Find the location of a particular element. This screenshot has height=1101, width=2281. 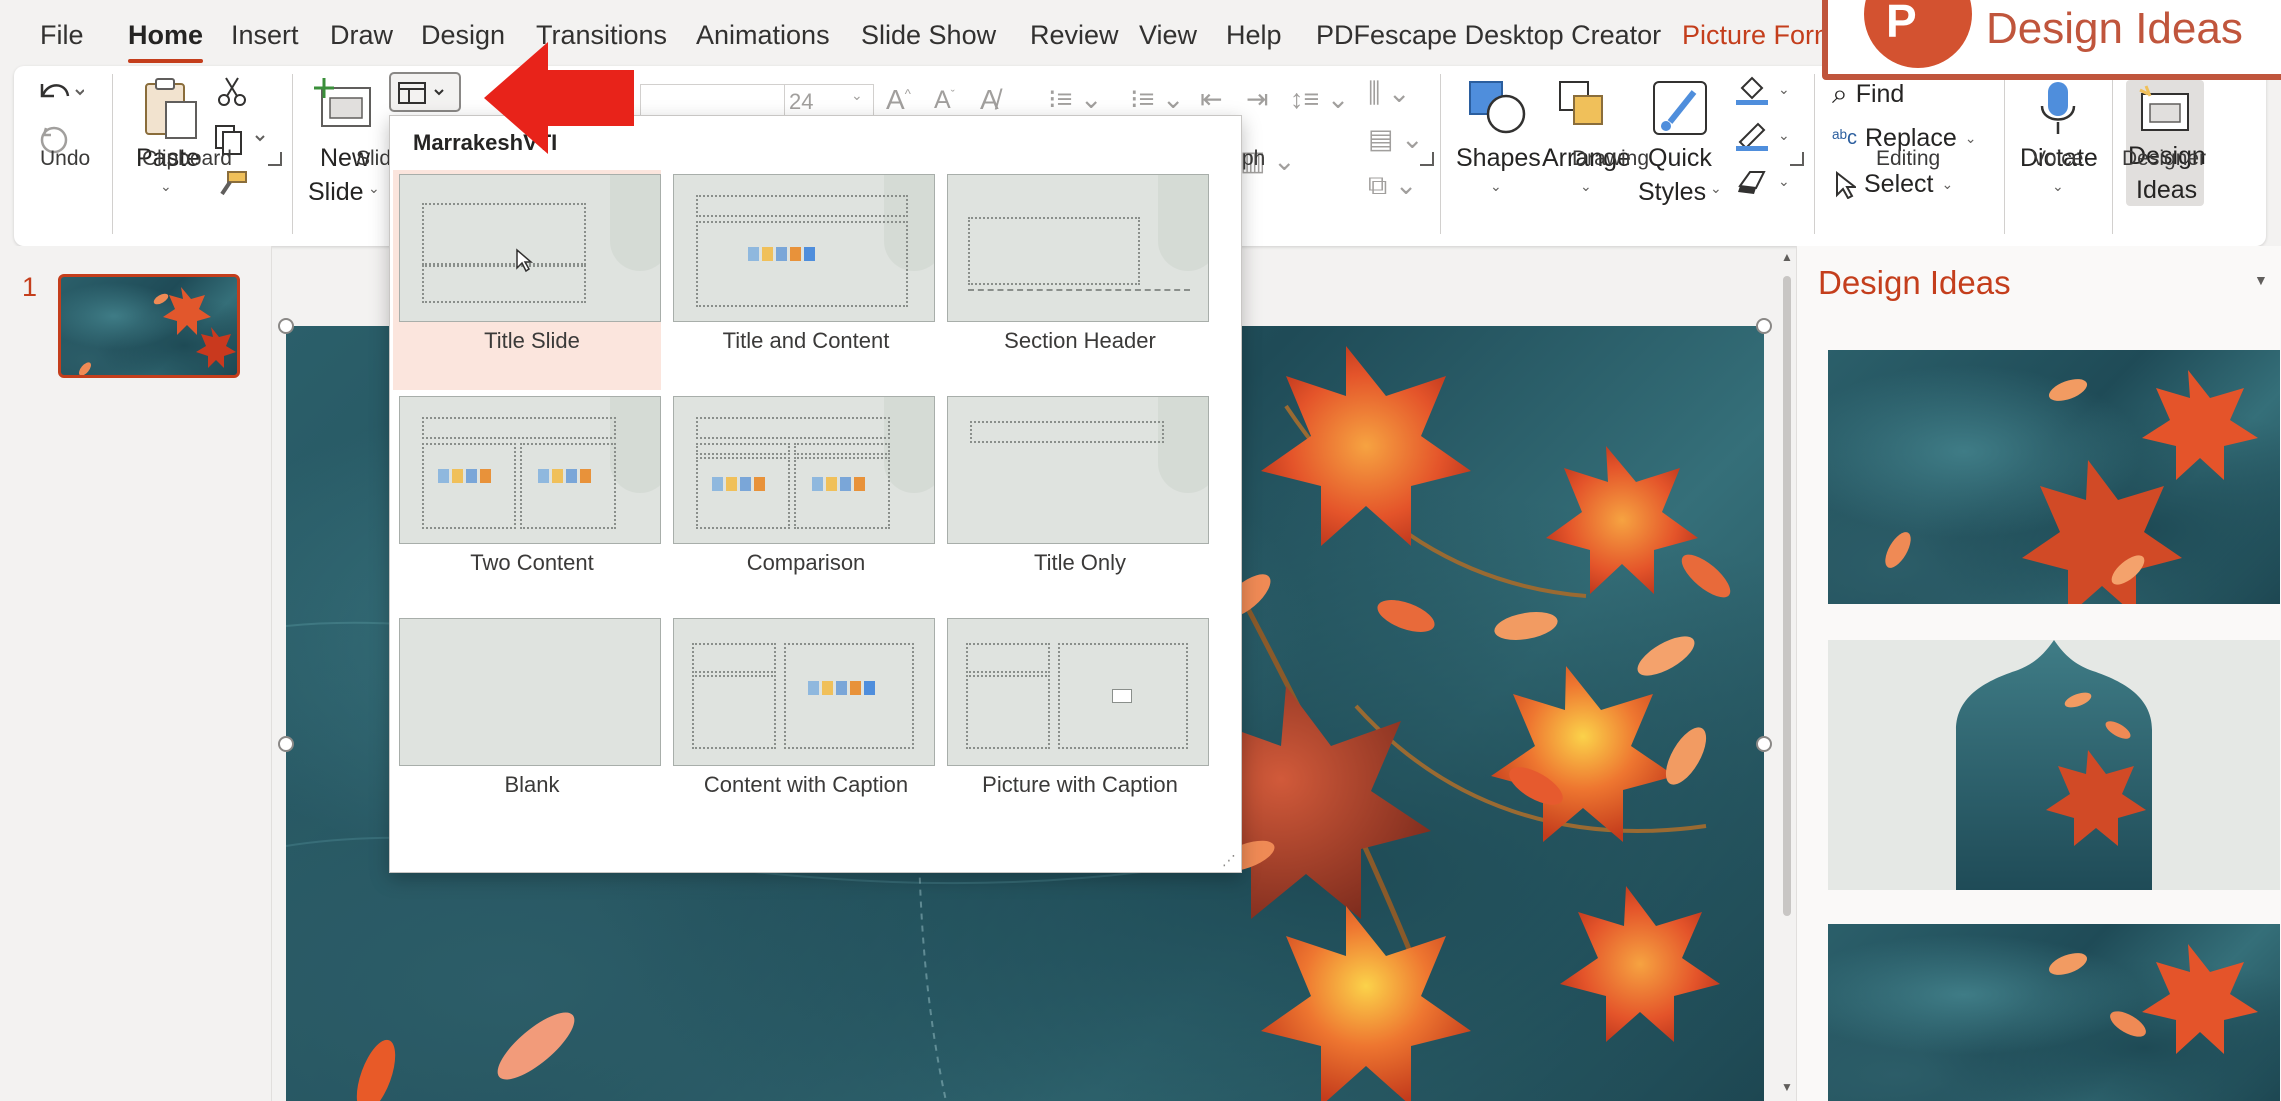

leaves-image is located at coordinates (157, 331).